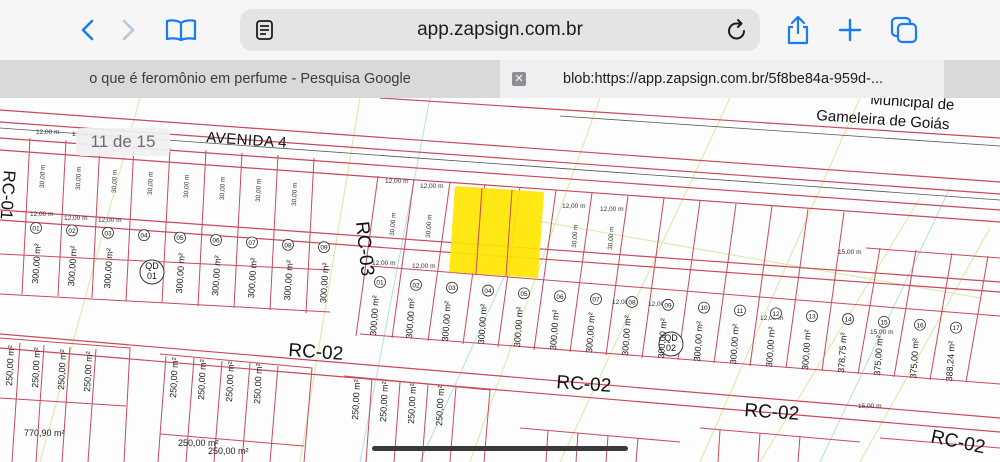 This screenshot has height=462, width=1000. I want to click on close-icon: ✕, so click(519, 79).